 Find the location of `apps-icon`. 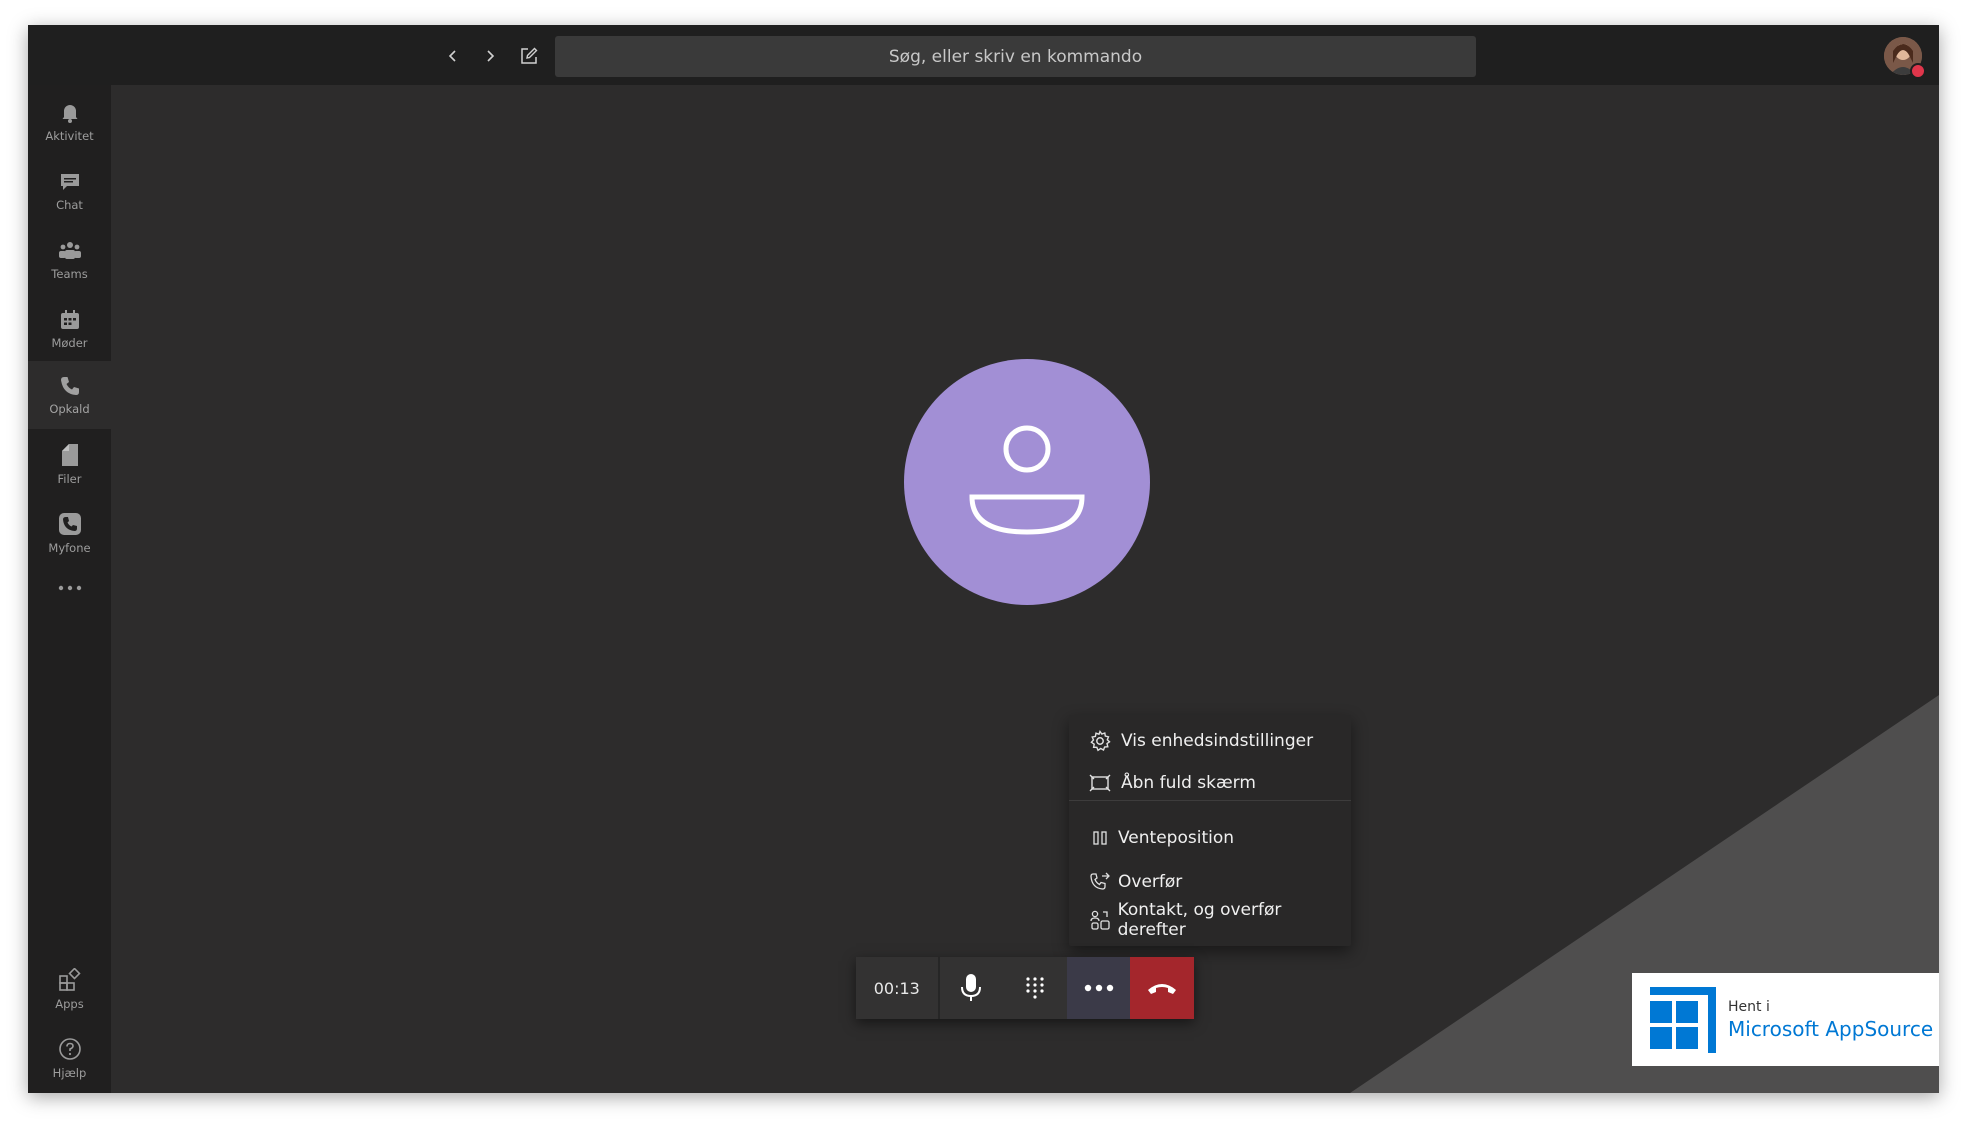

apps-icon is located at coordinates (69, 979).